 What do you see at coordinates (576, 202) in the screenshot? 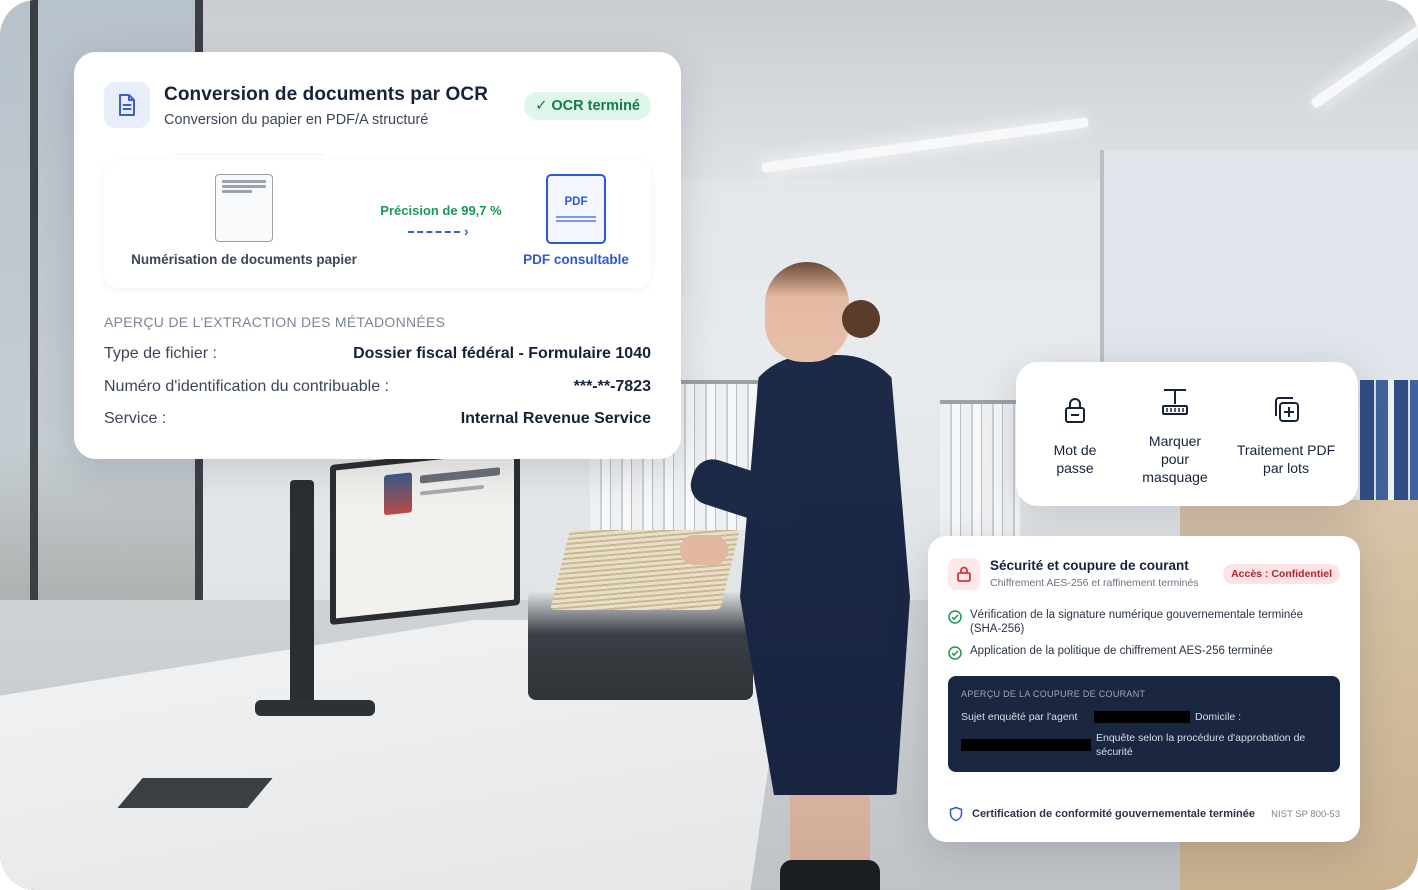
I see `pdf-icon-text: PDF` at bounding box center [576, 202].